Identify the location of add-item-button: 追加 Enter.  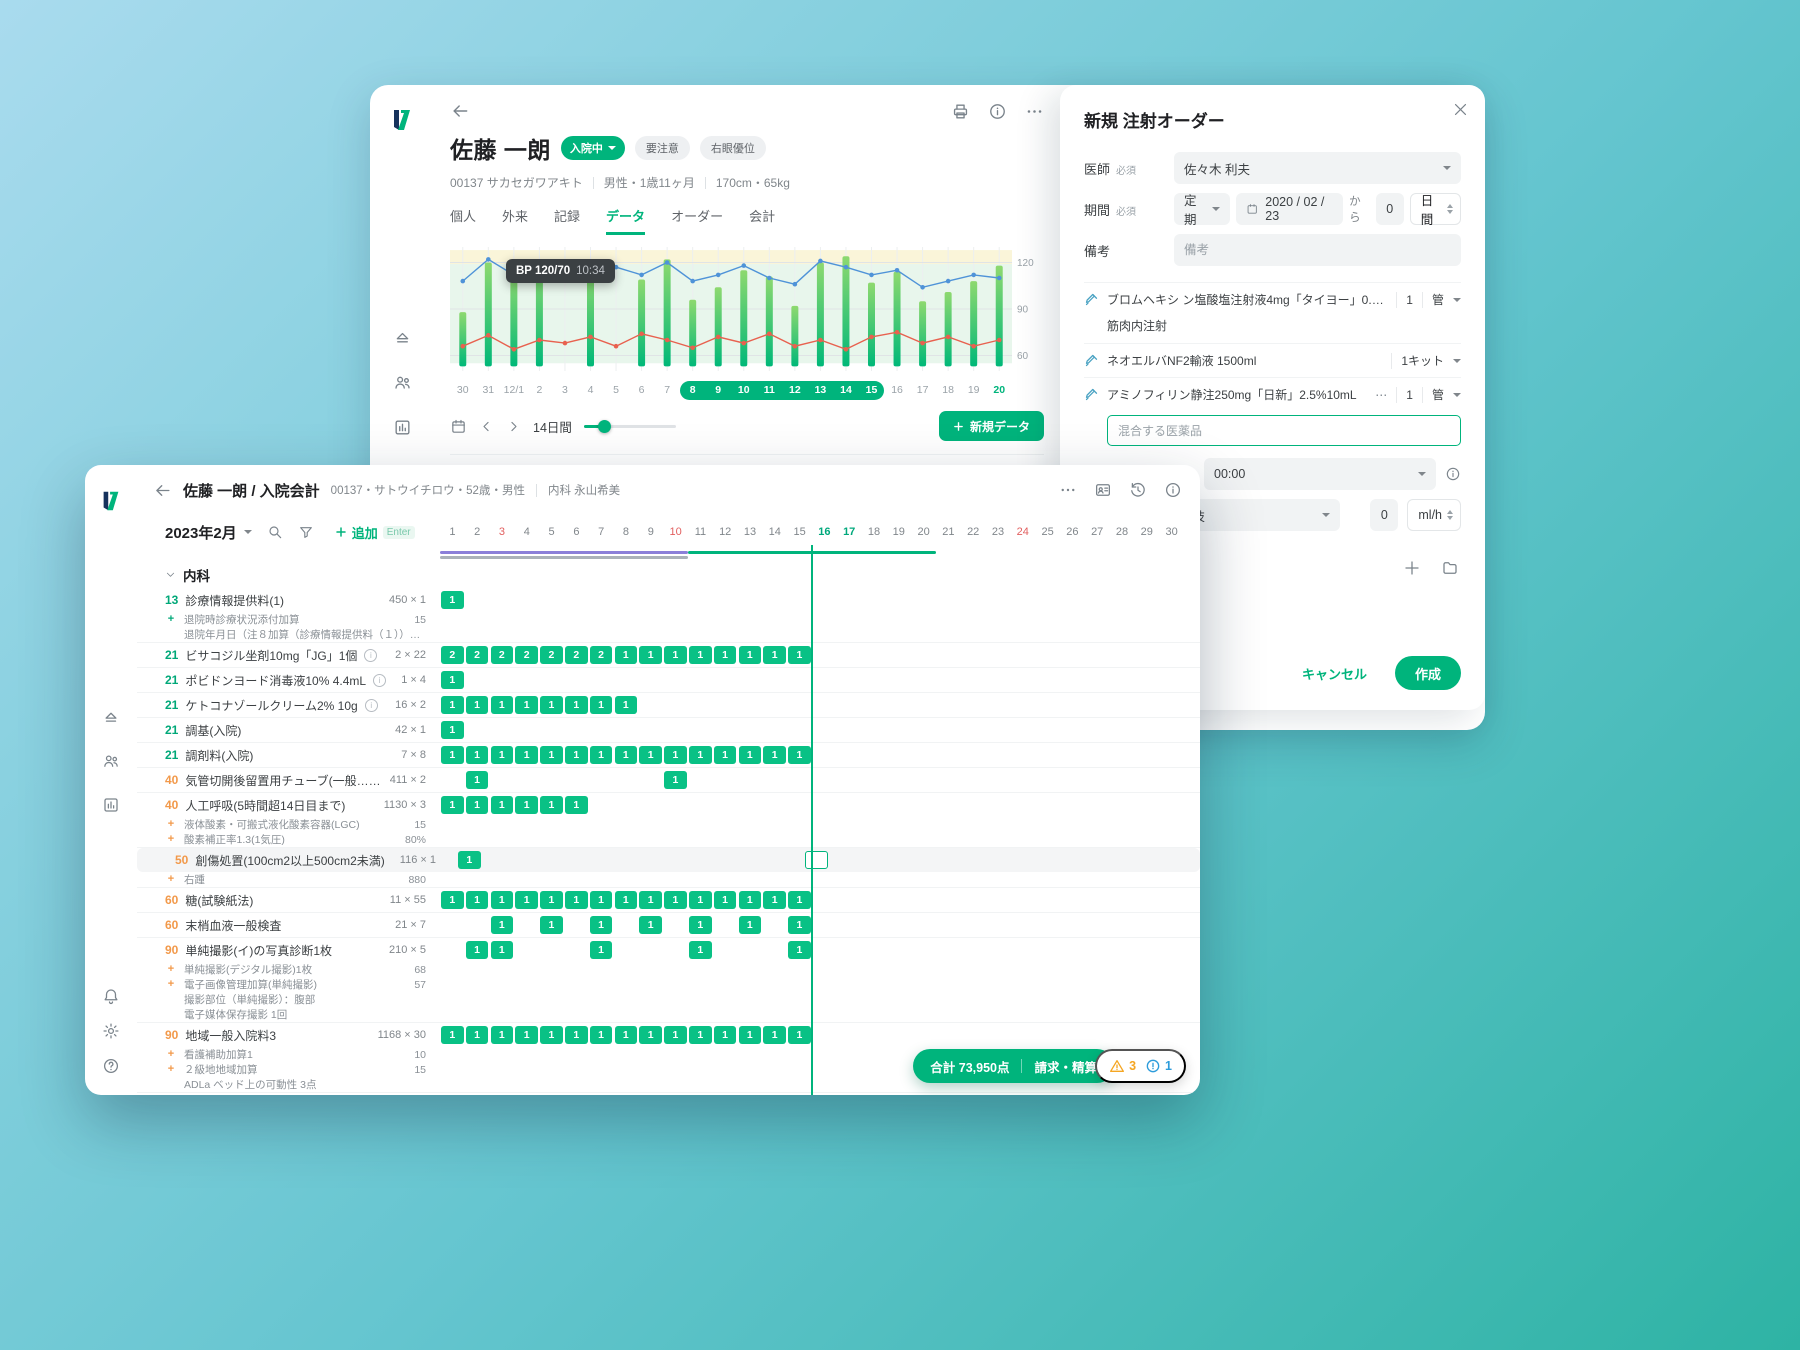
(375, 532).